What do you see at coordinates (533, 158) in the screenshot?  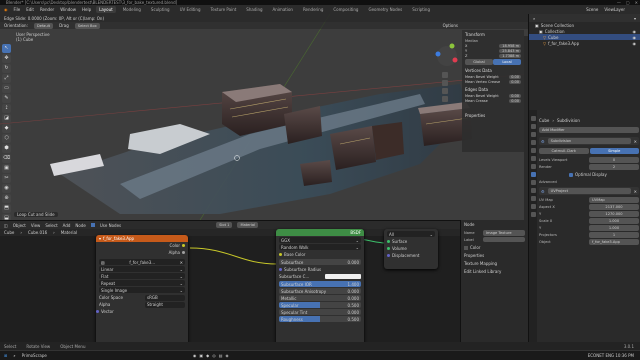 I see `world-tab-icon` at bounding box center [533, 158].